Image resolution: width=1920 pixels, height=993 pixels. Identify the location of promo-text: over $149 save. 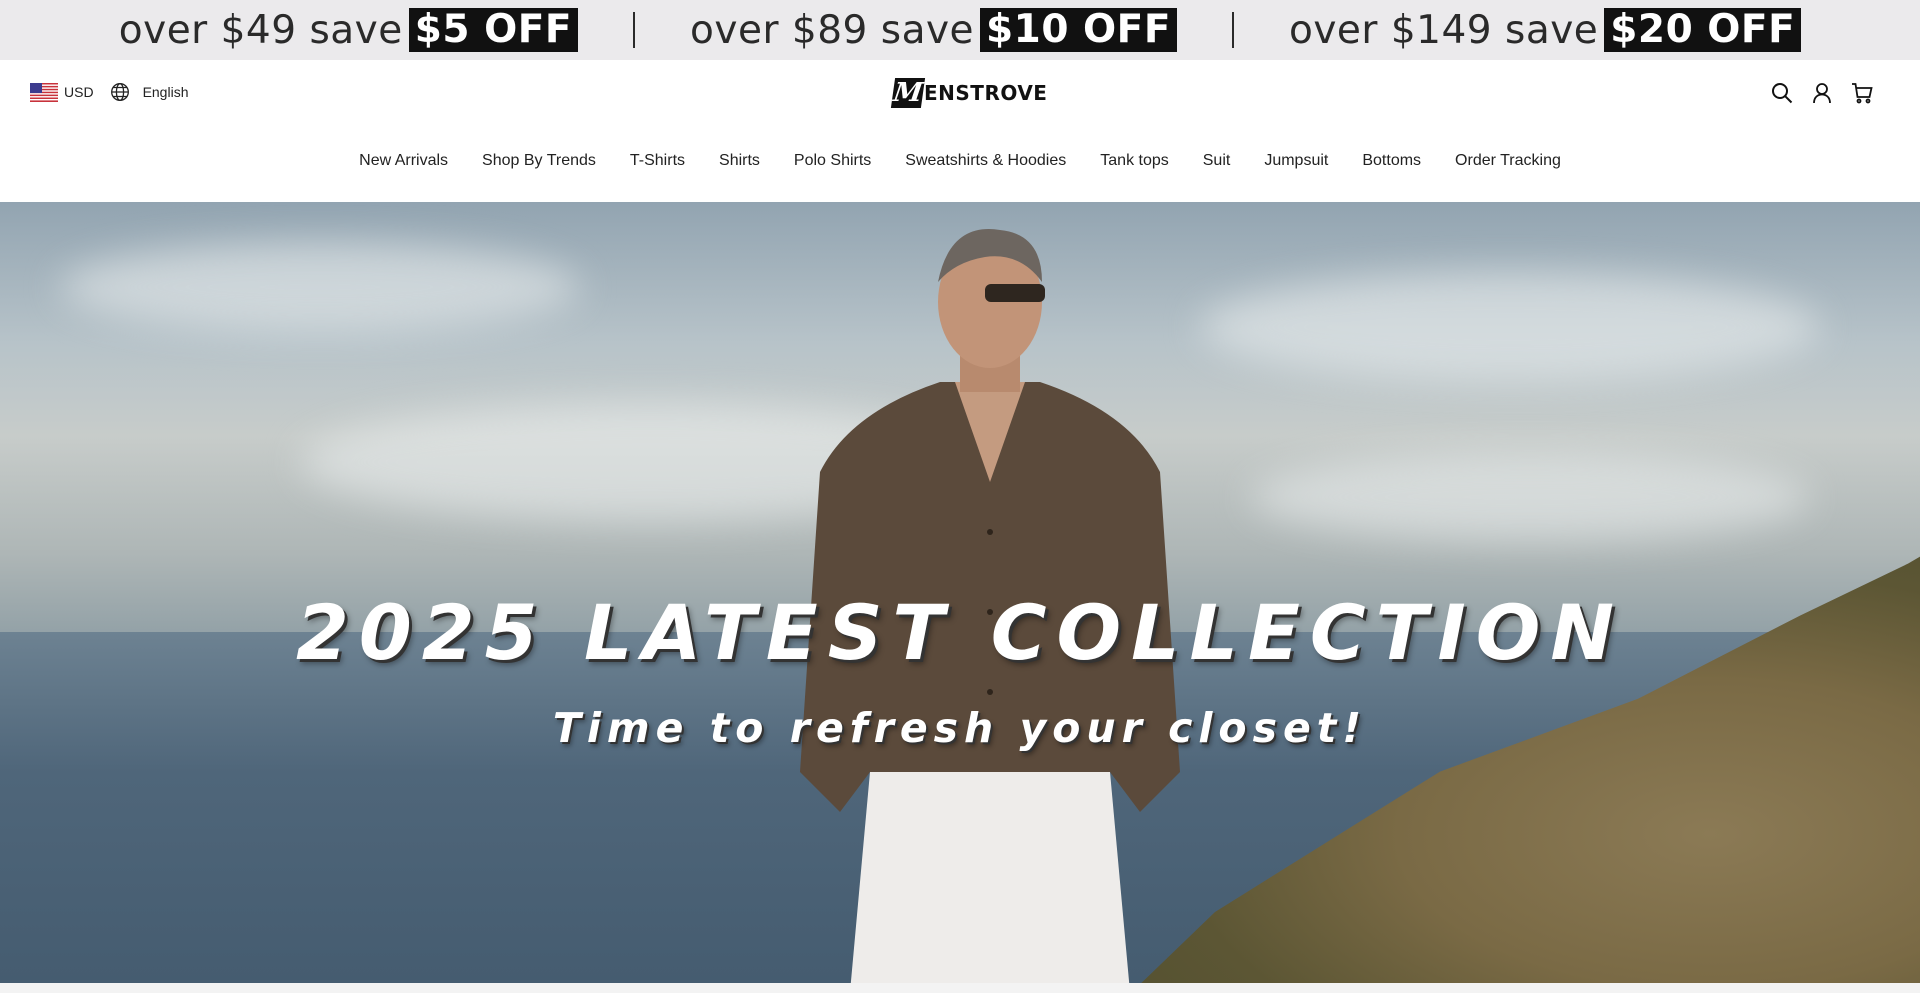
(1443, 30).